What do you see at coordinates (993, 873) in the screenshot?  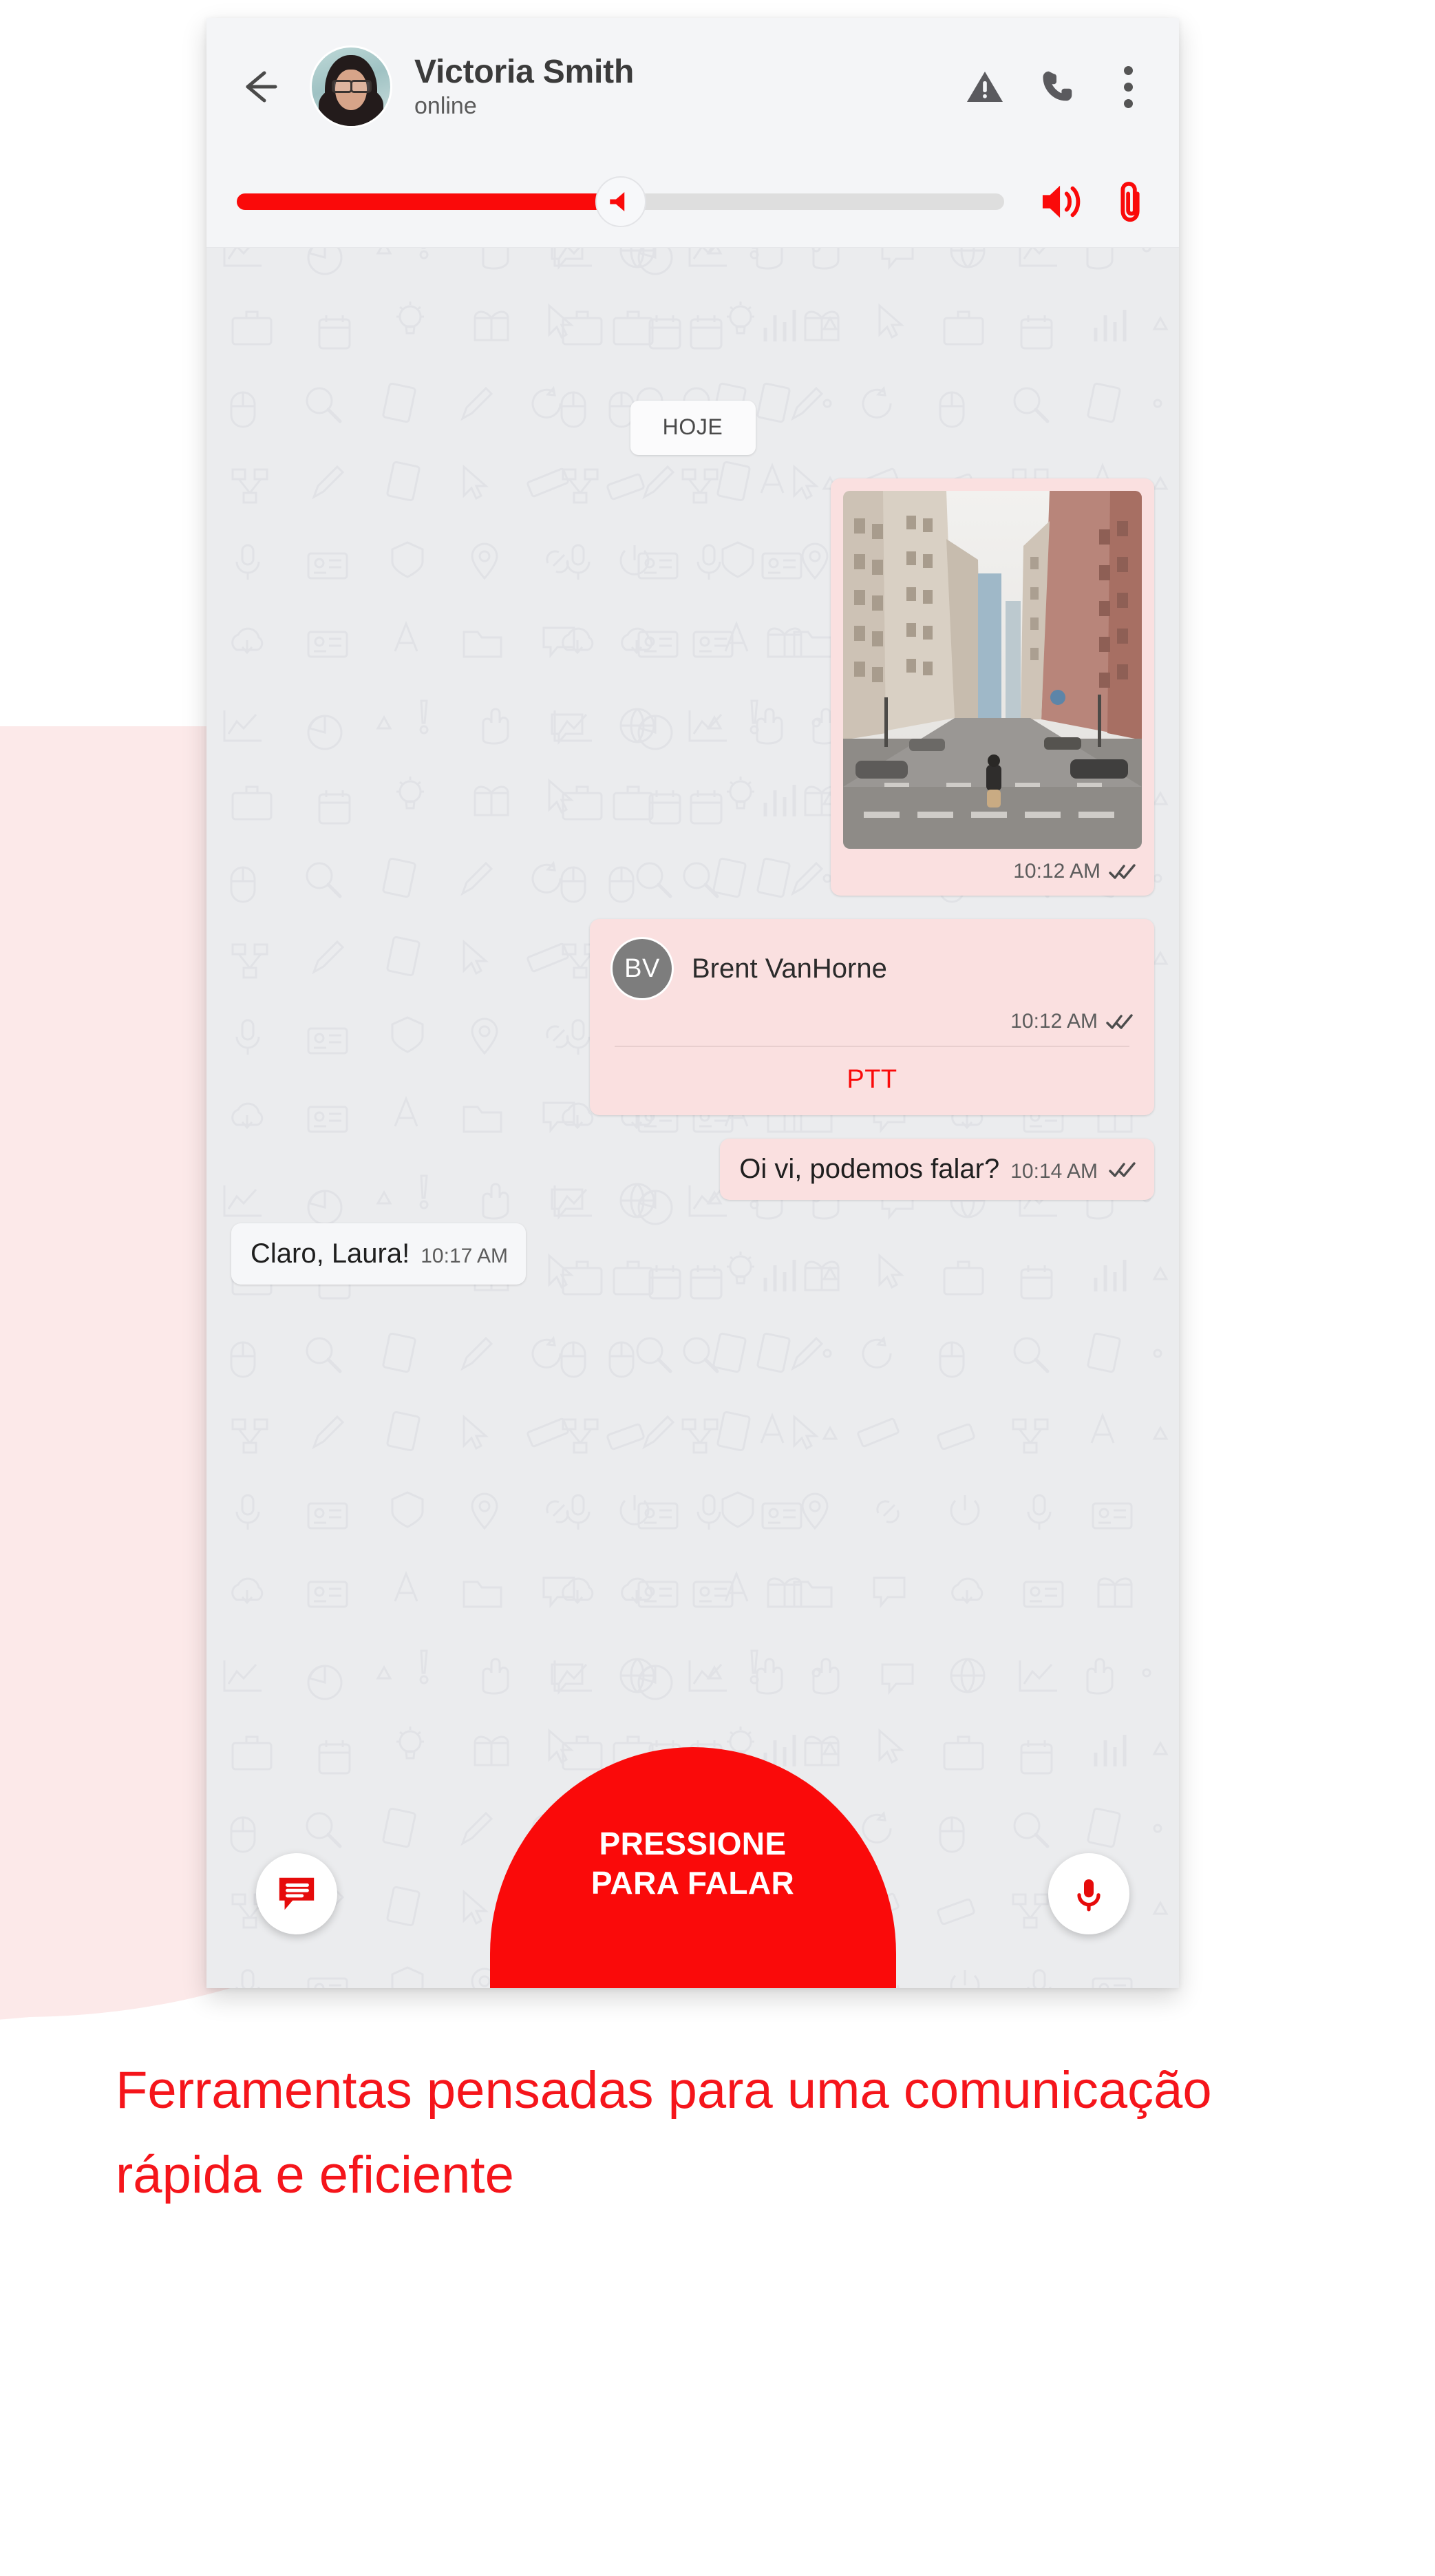 I see `image-message-meta: 10:12 AM` at bounding box center [993, 873].